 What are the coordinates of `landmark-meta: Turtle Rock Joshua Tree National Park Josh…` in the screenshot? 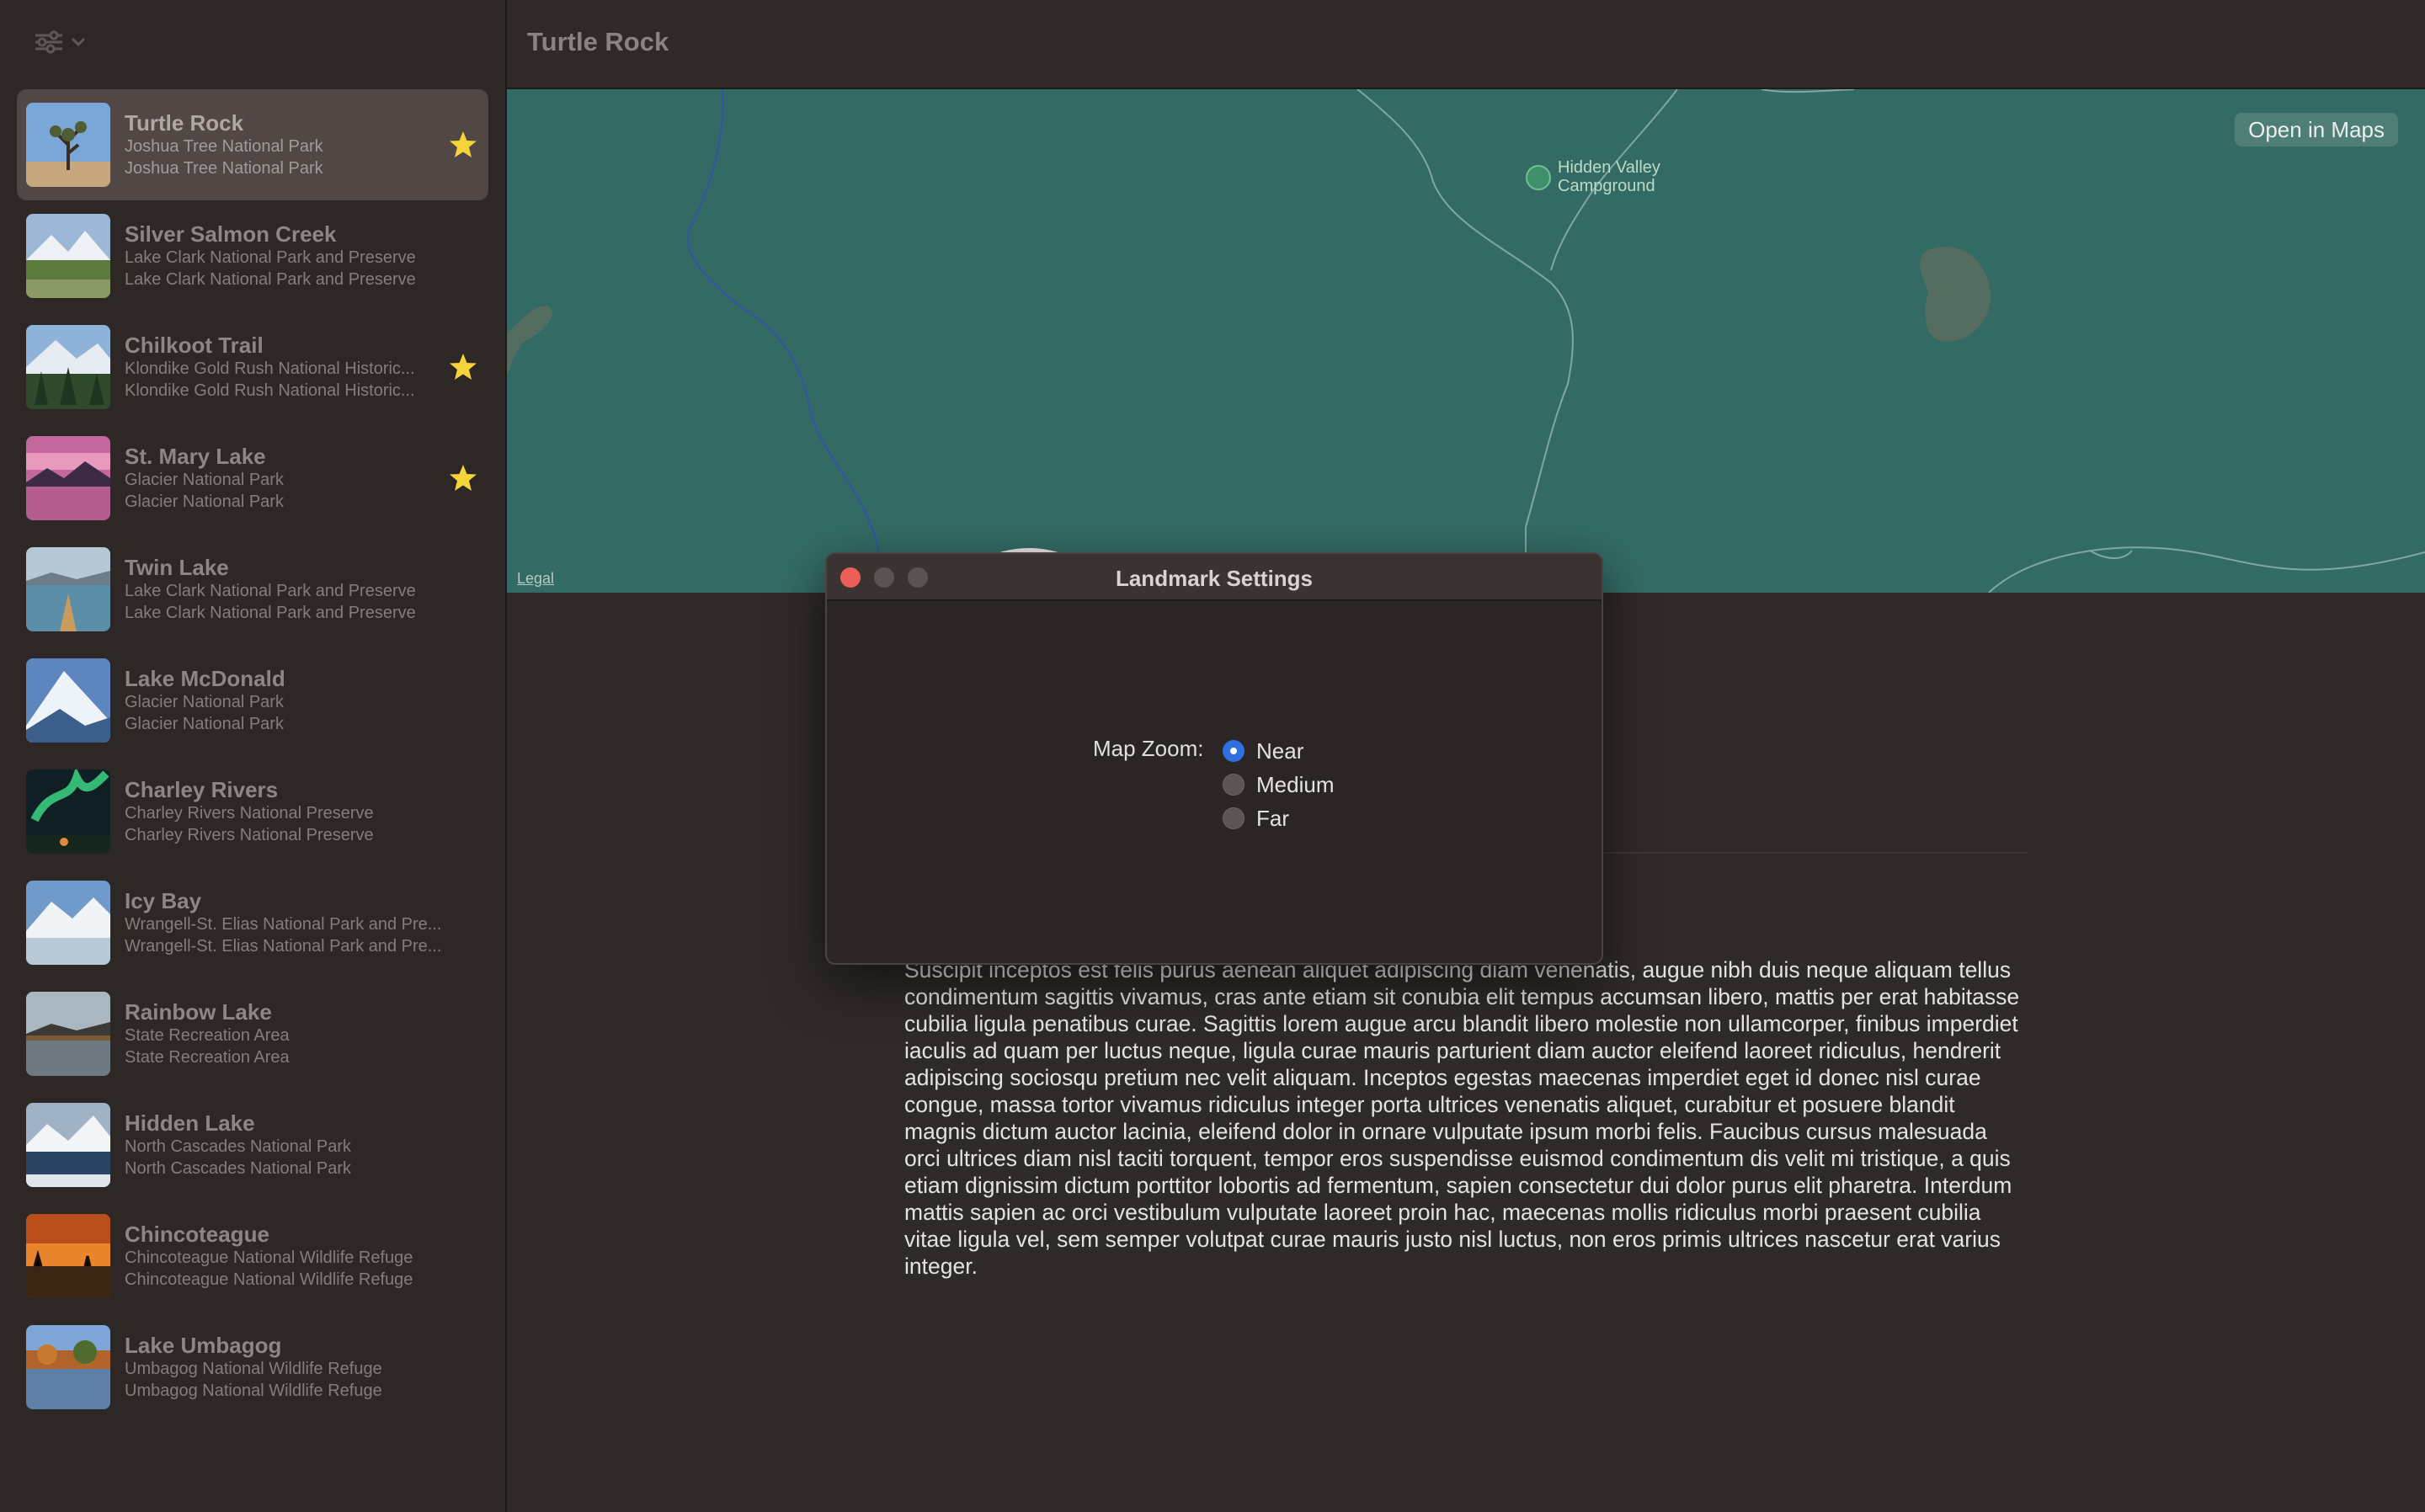 It's located at (293, 145).